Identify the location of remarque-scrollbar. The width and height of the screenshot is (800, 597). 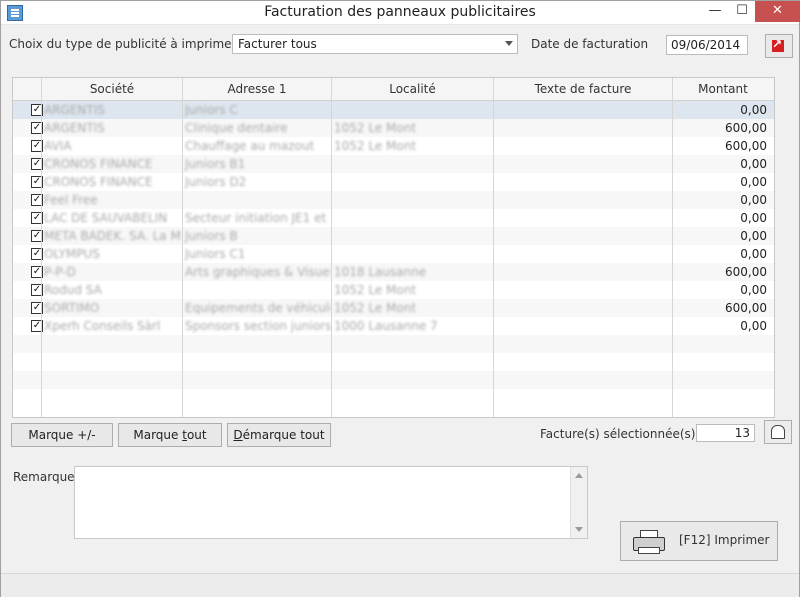
(578, 502).